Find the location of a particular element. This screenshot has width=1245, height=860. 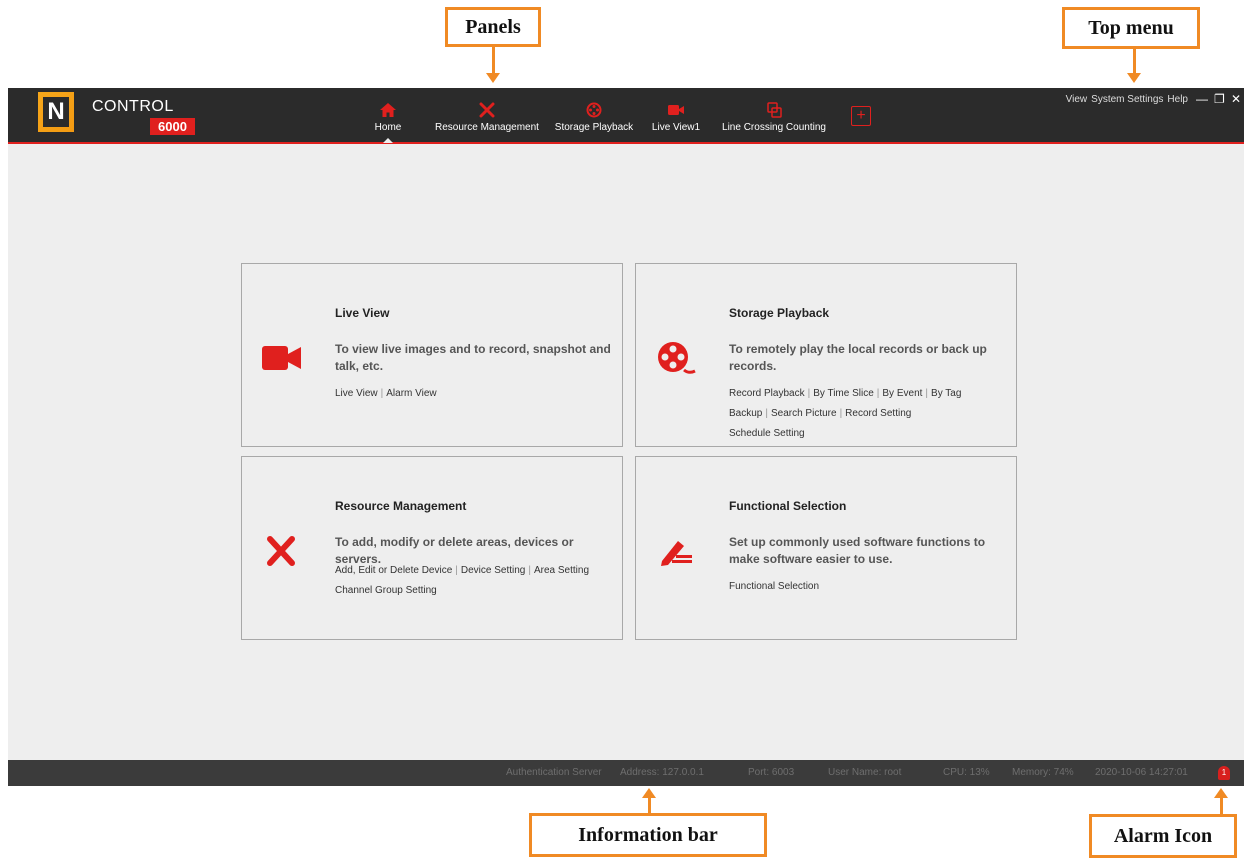

app-logo: N CONTROL 6000 is located at coordinates (123, 114).